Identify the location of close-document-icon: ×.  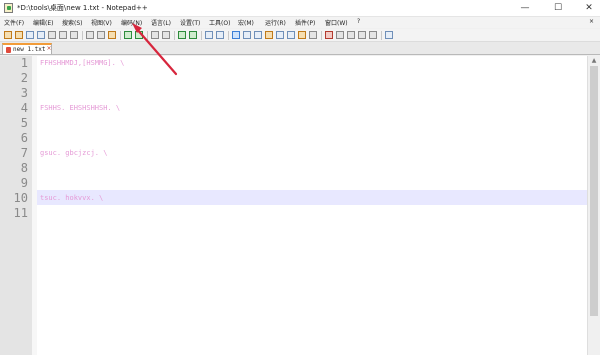
(591, 21).